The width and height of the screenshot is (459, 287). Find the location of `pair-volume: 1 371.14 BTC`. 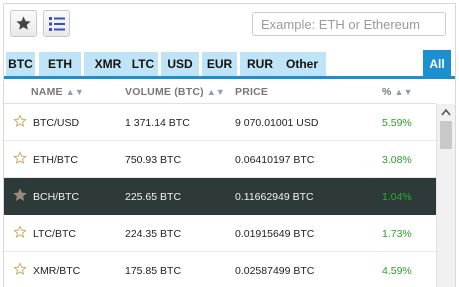

pair-volume: 1 371.14 BTC is located at coordinates (157, 123).